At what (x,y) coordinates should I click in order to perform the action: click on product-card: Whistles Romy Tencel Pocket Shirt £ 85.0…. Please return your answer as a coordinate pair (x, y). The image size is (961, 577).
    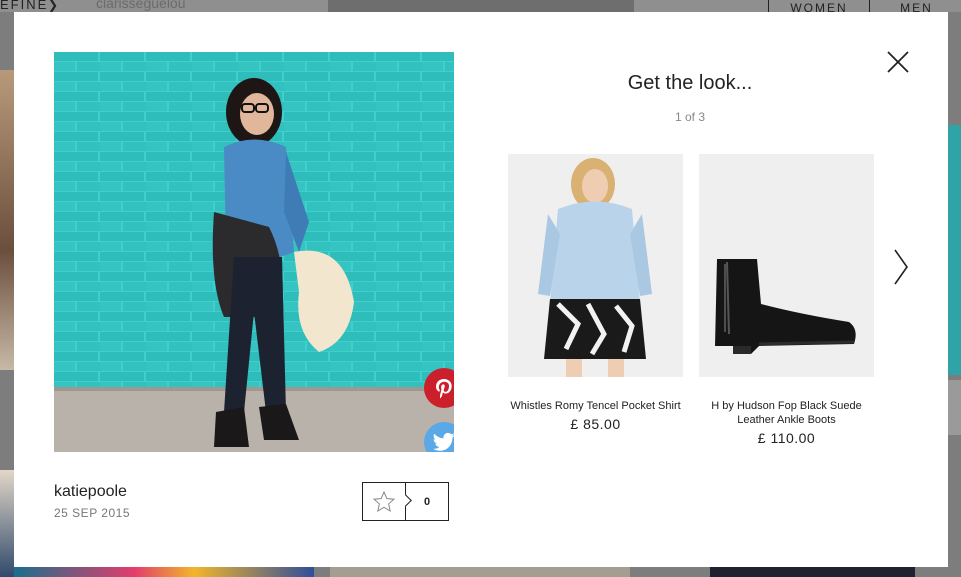
    Looking at the image, I should click on (595, 293).